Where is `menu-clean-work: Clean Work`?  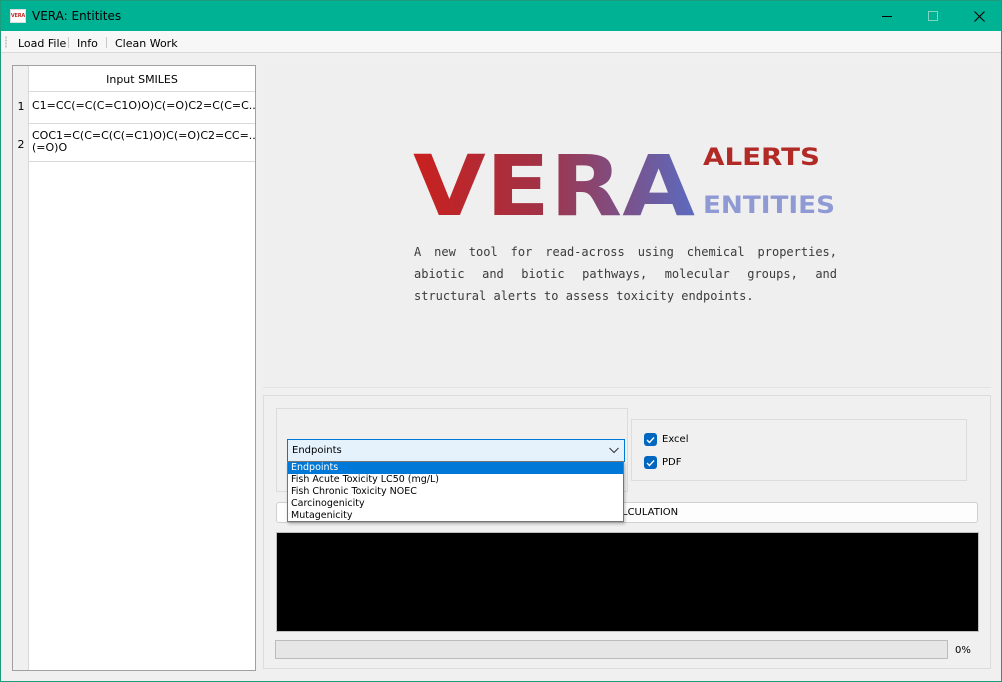
menu-clean-work: Clean Work is located at coordinates (146, 43).